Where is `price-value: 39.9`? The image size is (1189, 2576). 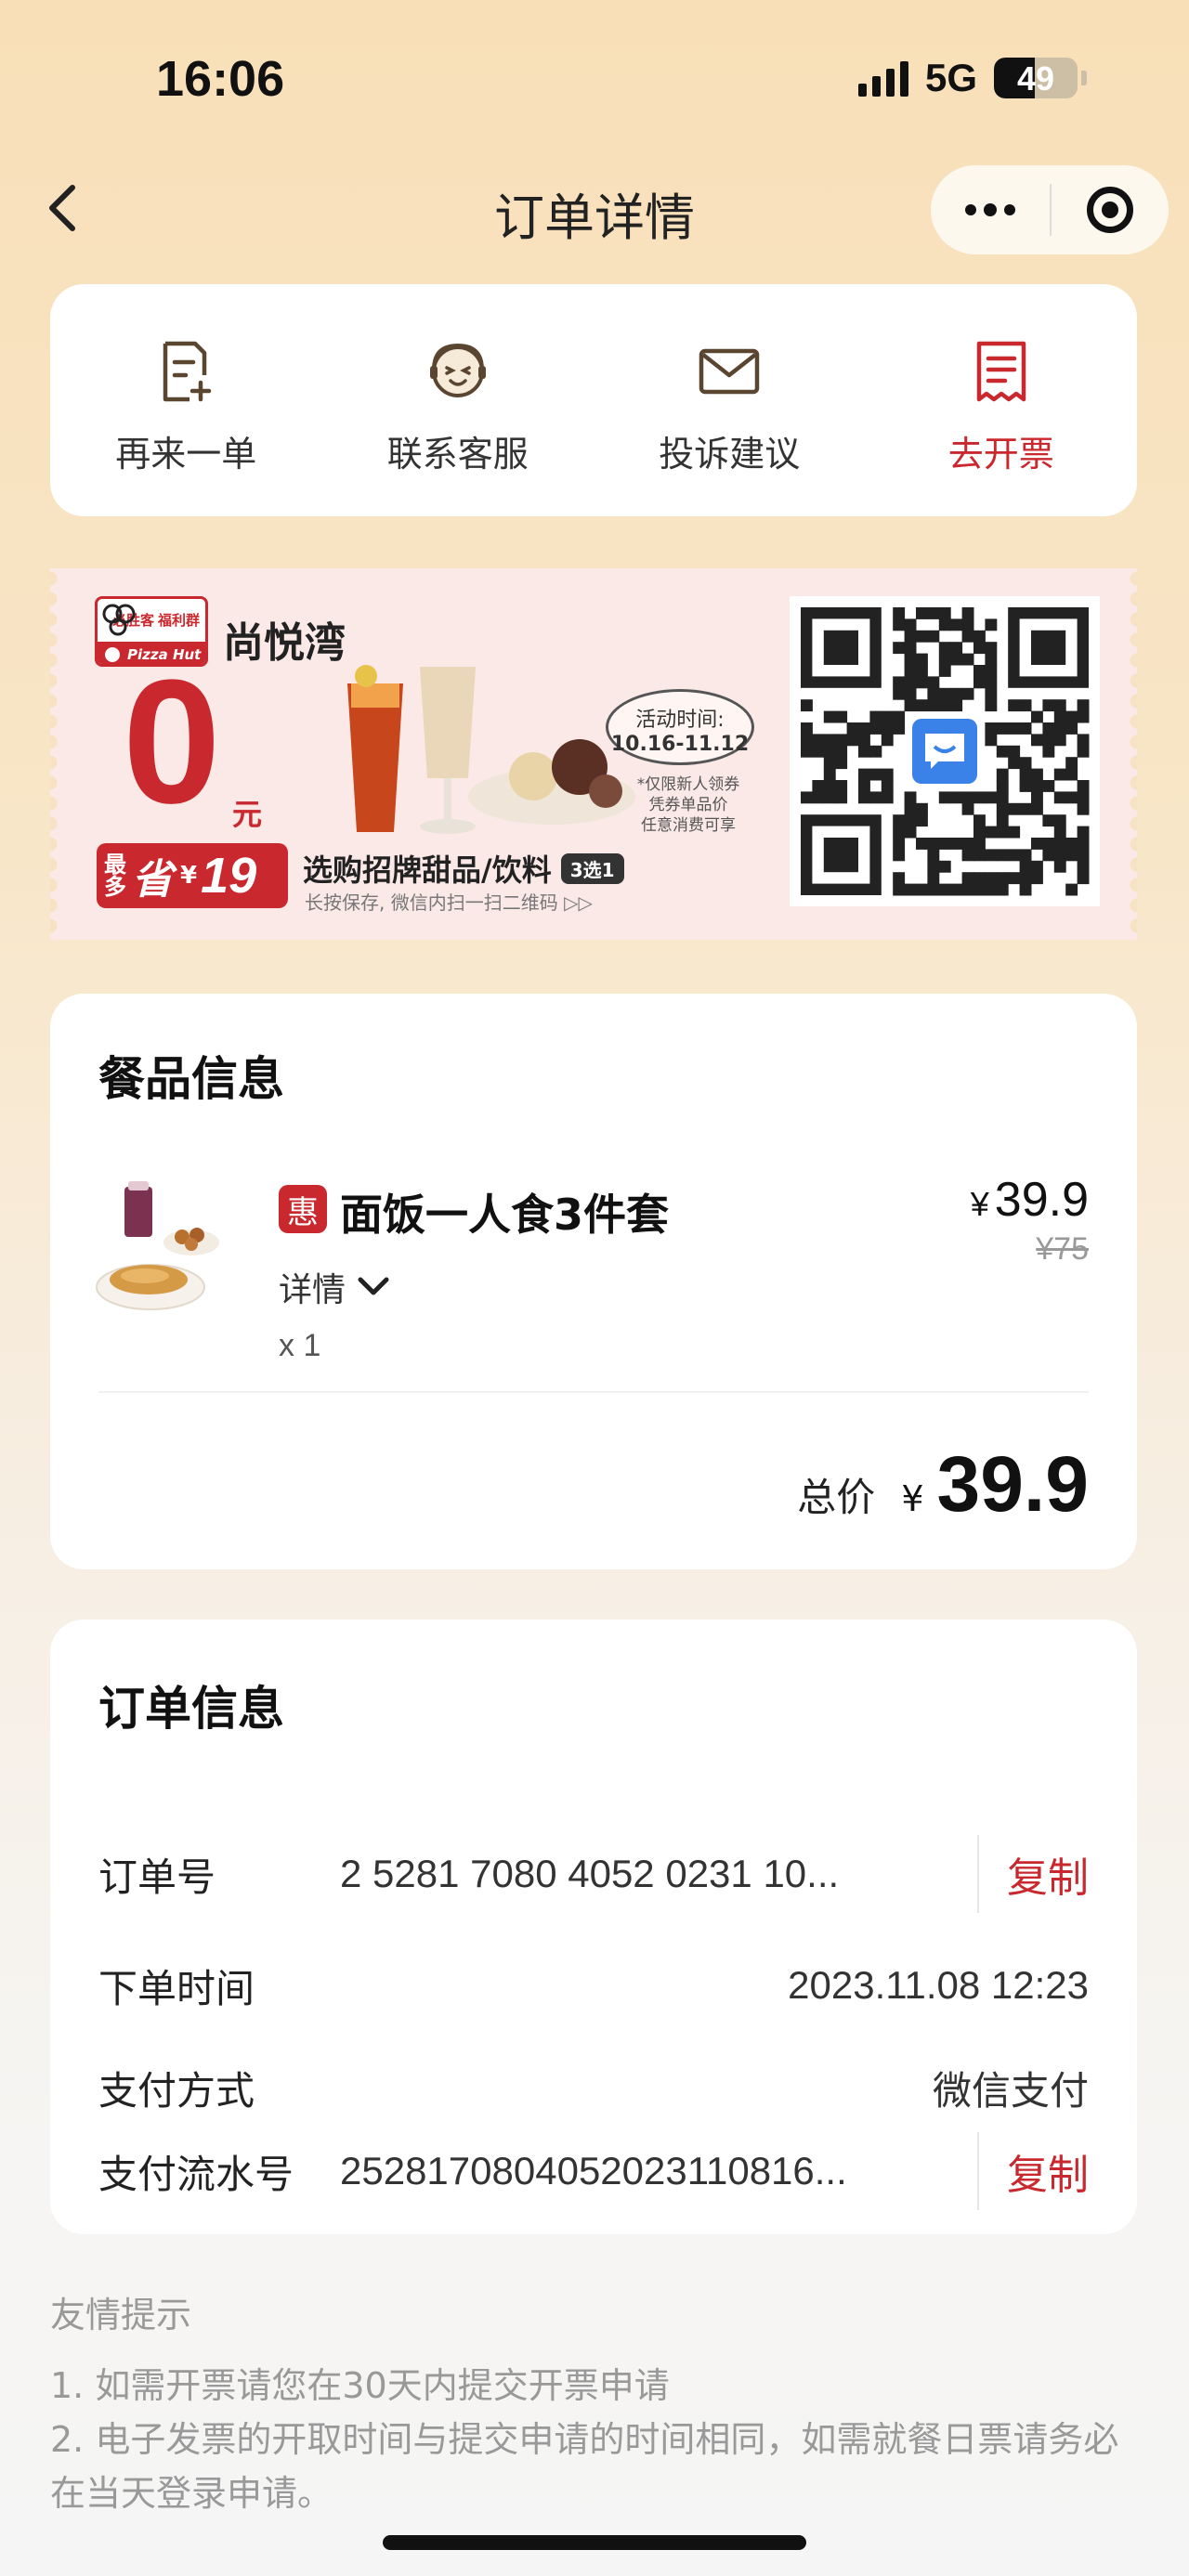 price-value: 39.9 is located at coordinates (1041, 1200).